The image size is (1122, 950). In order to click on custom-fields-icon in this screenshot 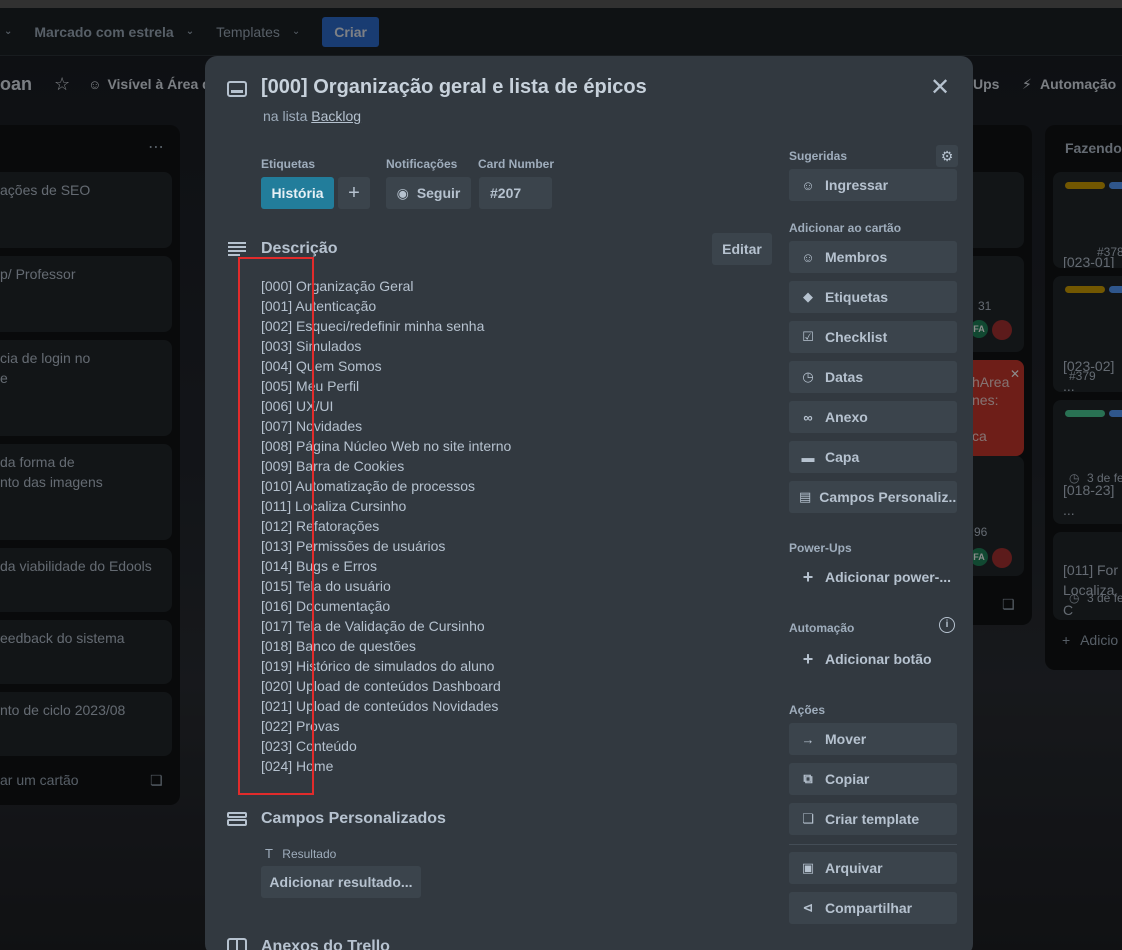, I will do `click(237, 819)`.